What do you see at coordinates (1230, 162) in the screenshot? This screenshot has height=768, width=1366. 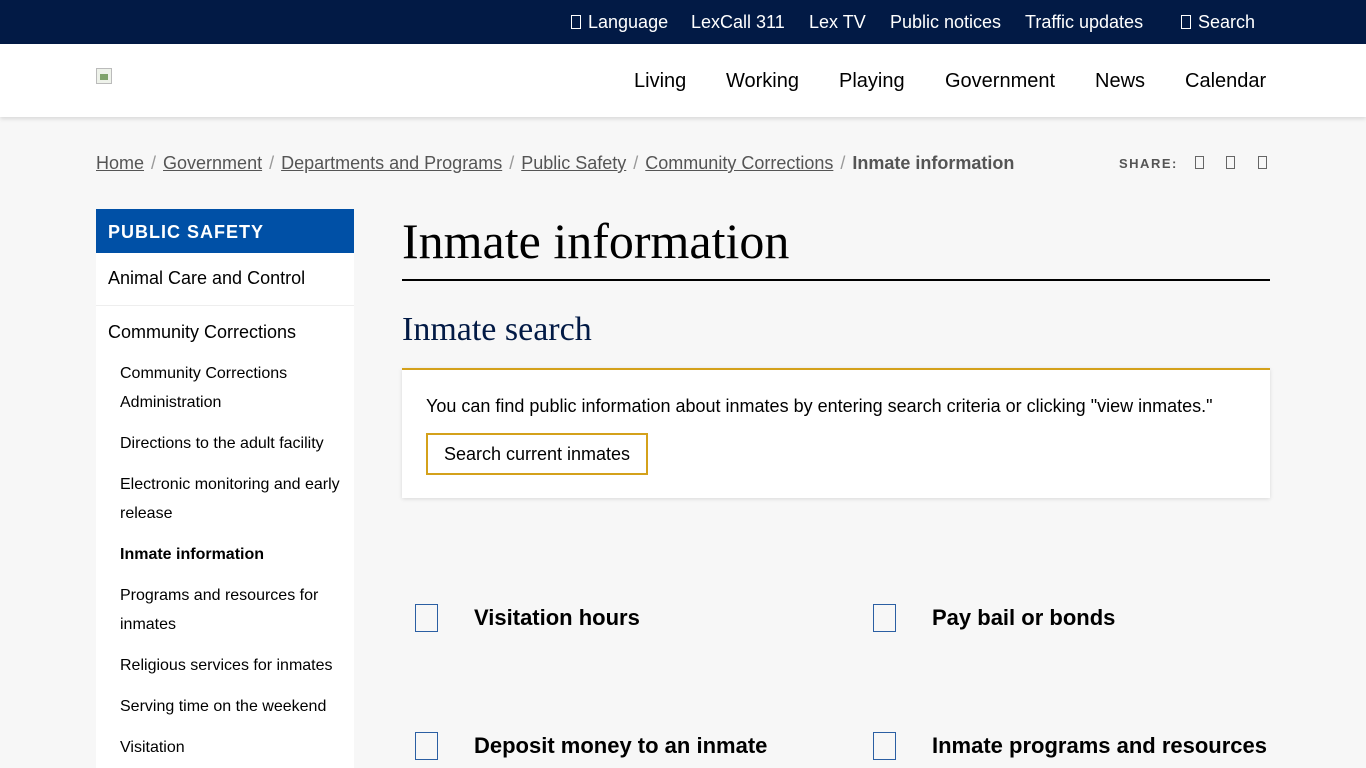 I see `twitter-icon` at bounding box center [1230, 162].